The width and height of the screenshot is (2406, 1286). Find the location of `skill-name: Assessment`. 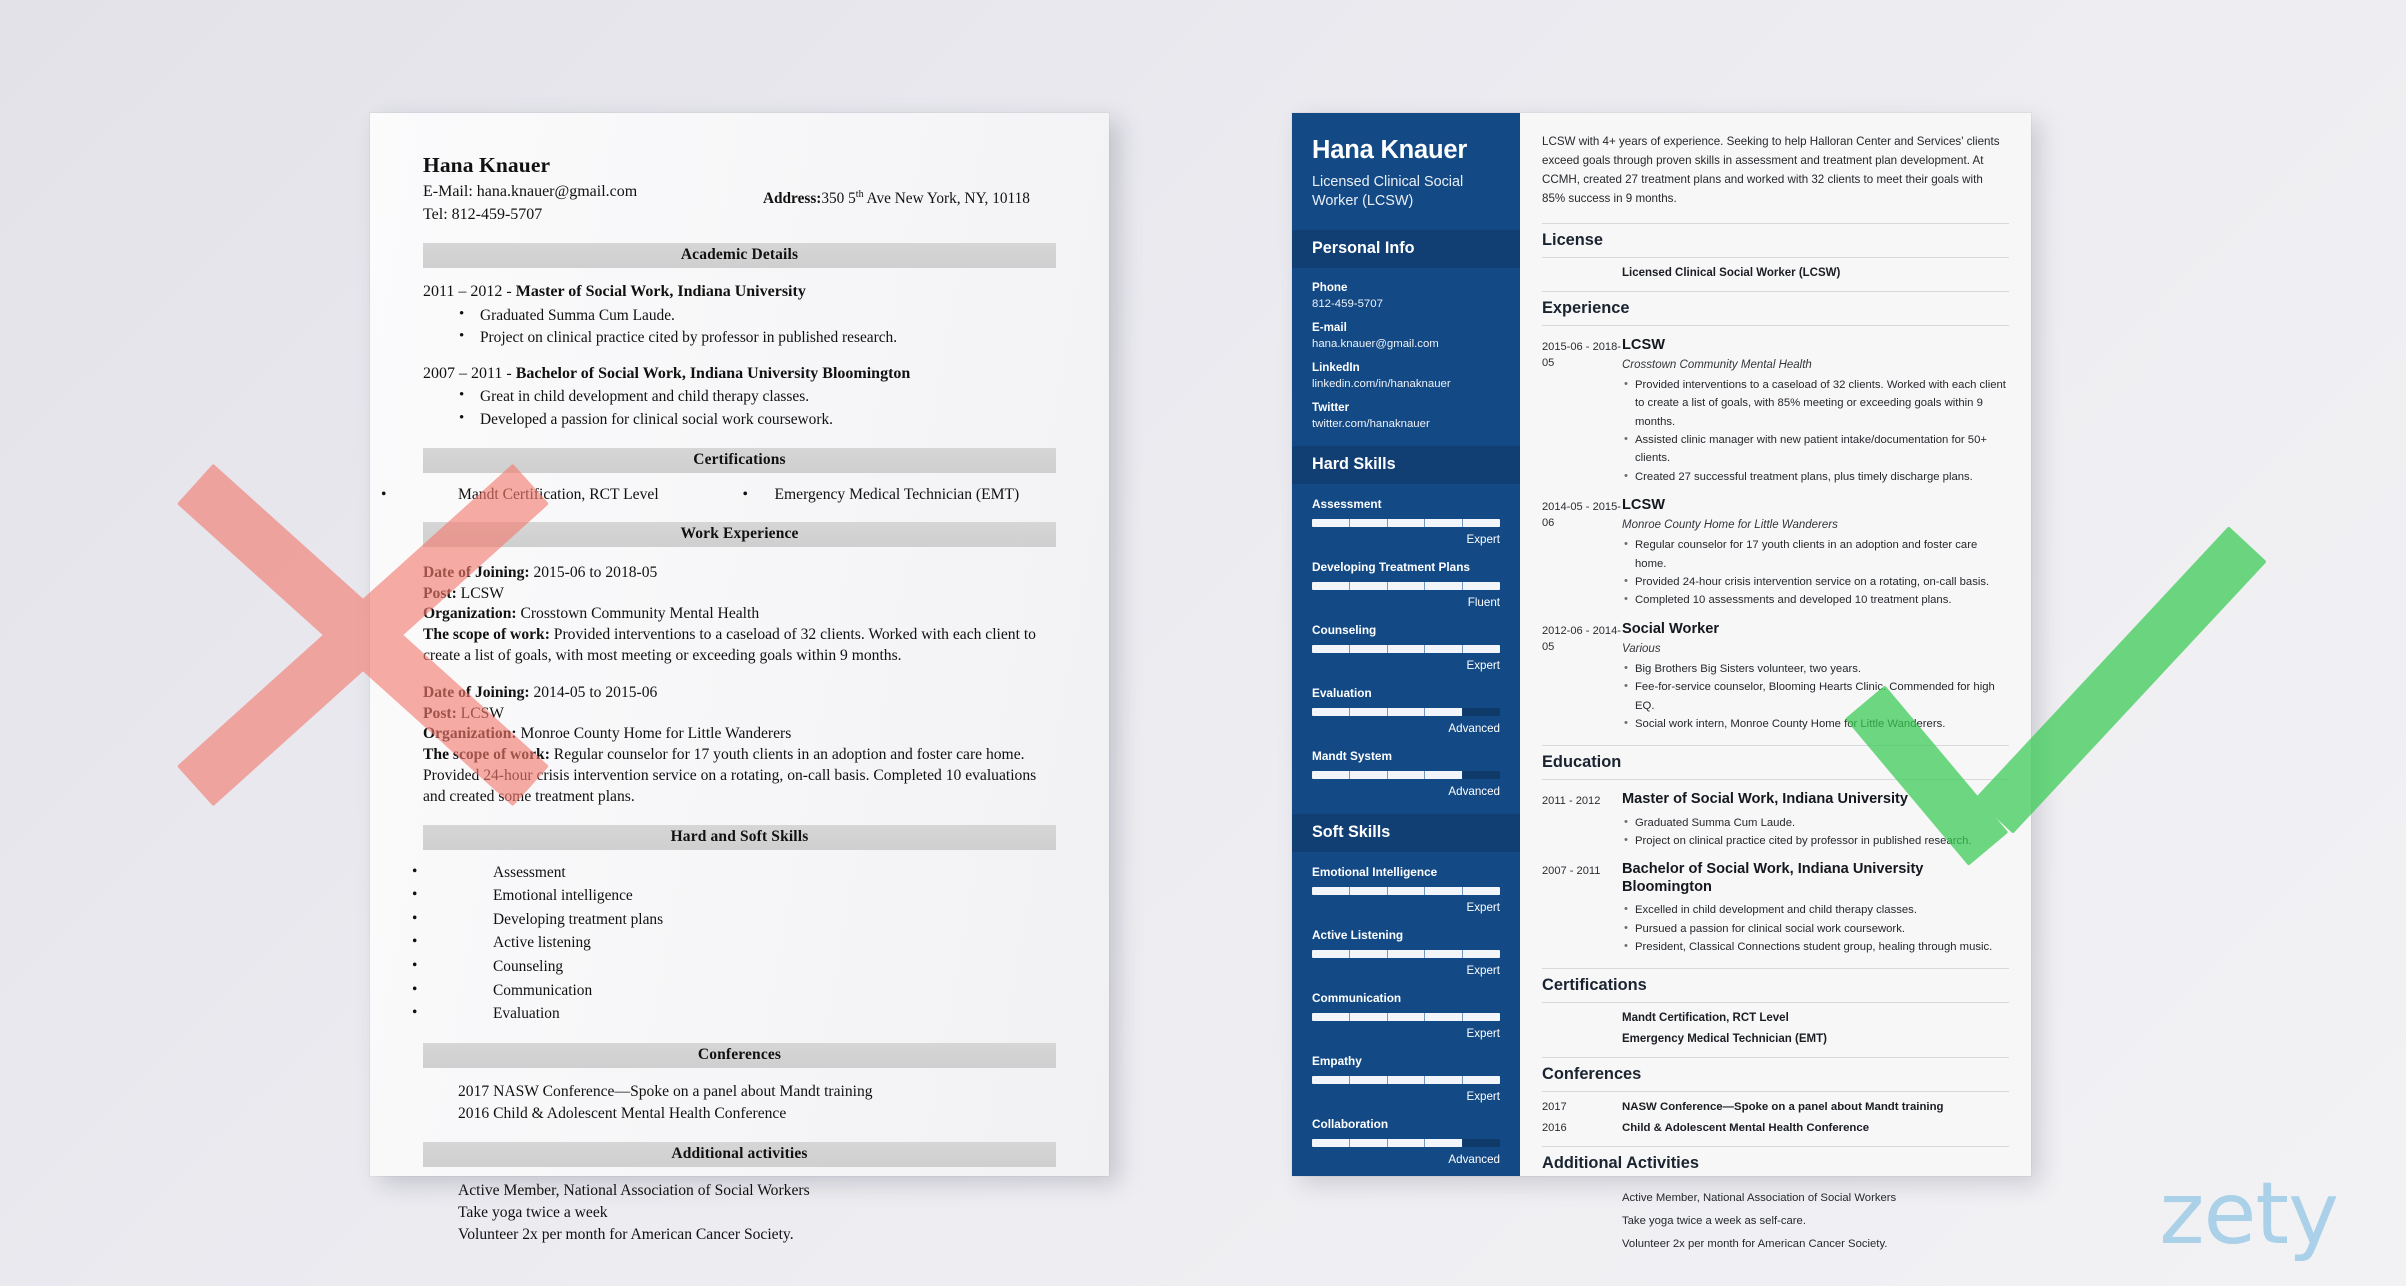

skill-name: Assessment is located at coordinates (1347, 504).